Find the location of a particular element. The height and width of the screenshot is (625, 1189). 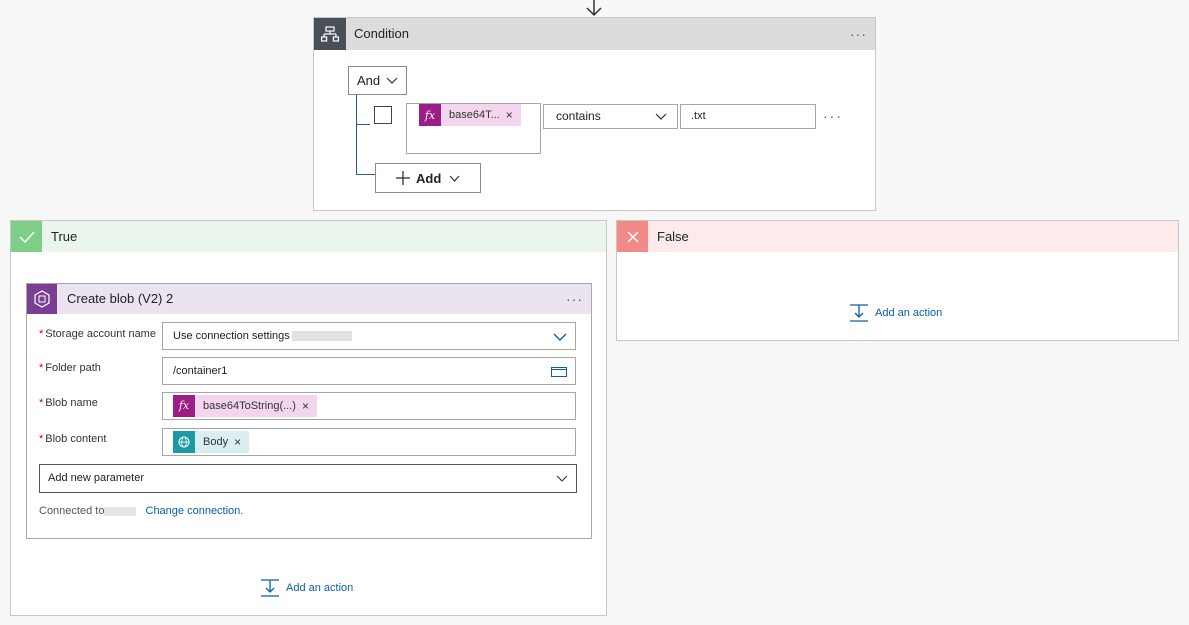

close-icon is located at coordinates (632, 236).